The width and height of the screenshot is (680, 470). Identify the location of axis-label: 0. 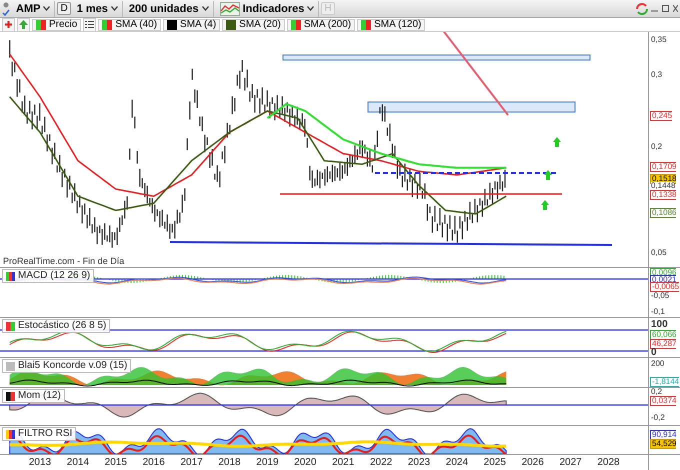
(654, 353).